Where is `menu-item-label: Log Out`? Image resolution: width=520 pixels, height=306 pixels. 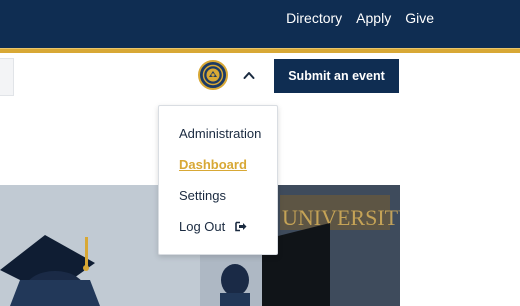 menu-item-label: Log Out is located at coordinates (202, 226).